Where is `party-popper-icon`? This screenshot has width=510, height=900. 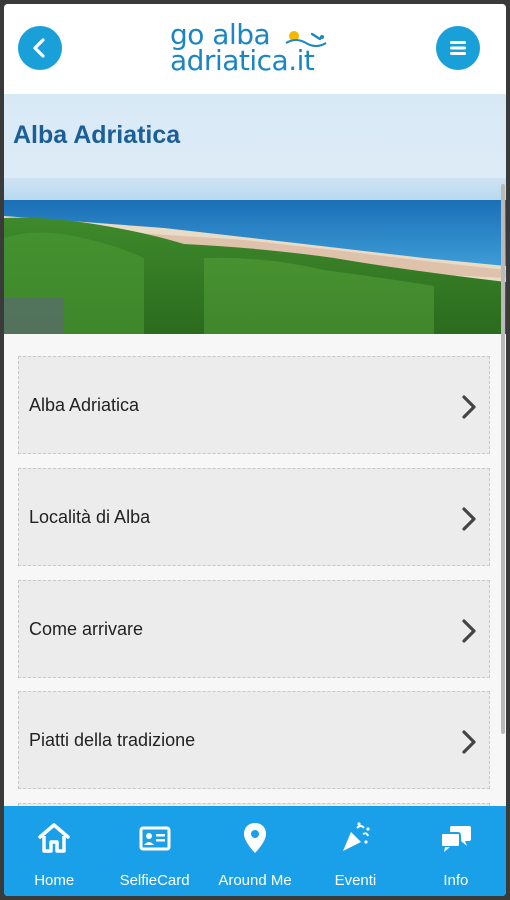
party-popper-icon is located at coordinates (357, 836).